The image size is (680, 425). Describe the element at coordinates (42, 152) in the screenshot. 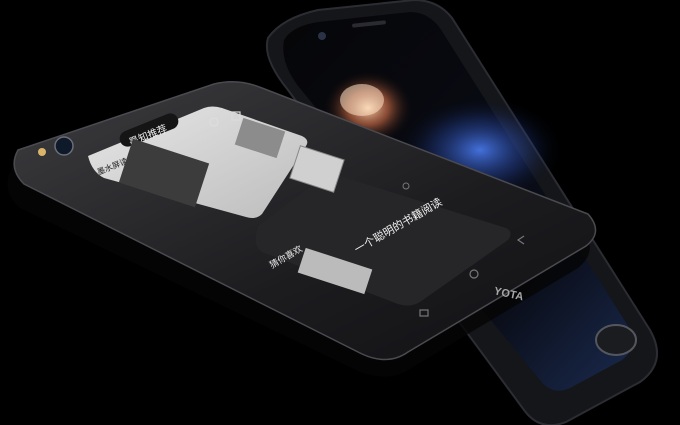

I see `flash-icon` at that location.